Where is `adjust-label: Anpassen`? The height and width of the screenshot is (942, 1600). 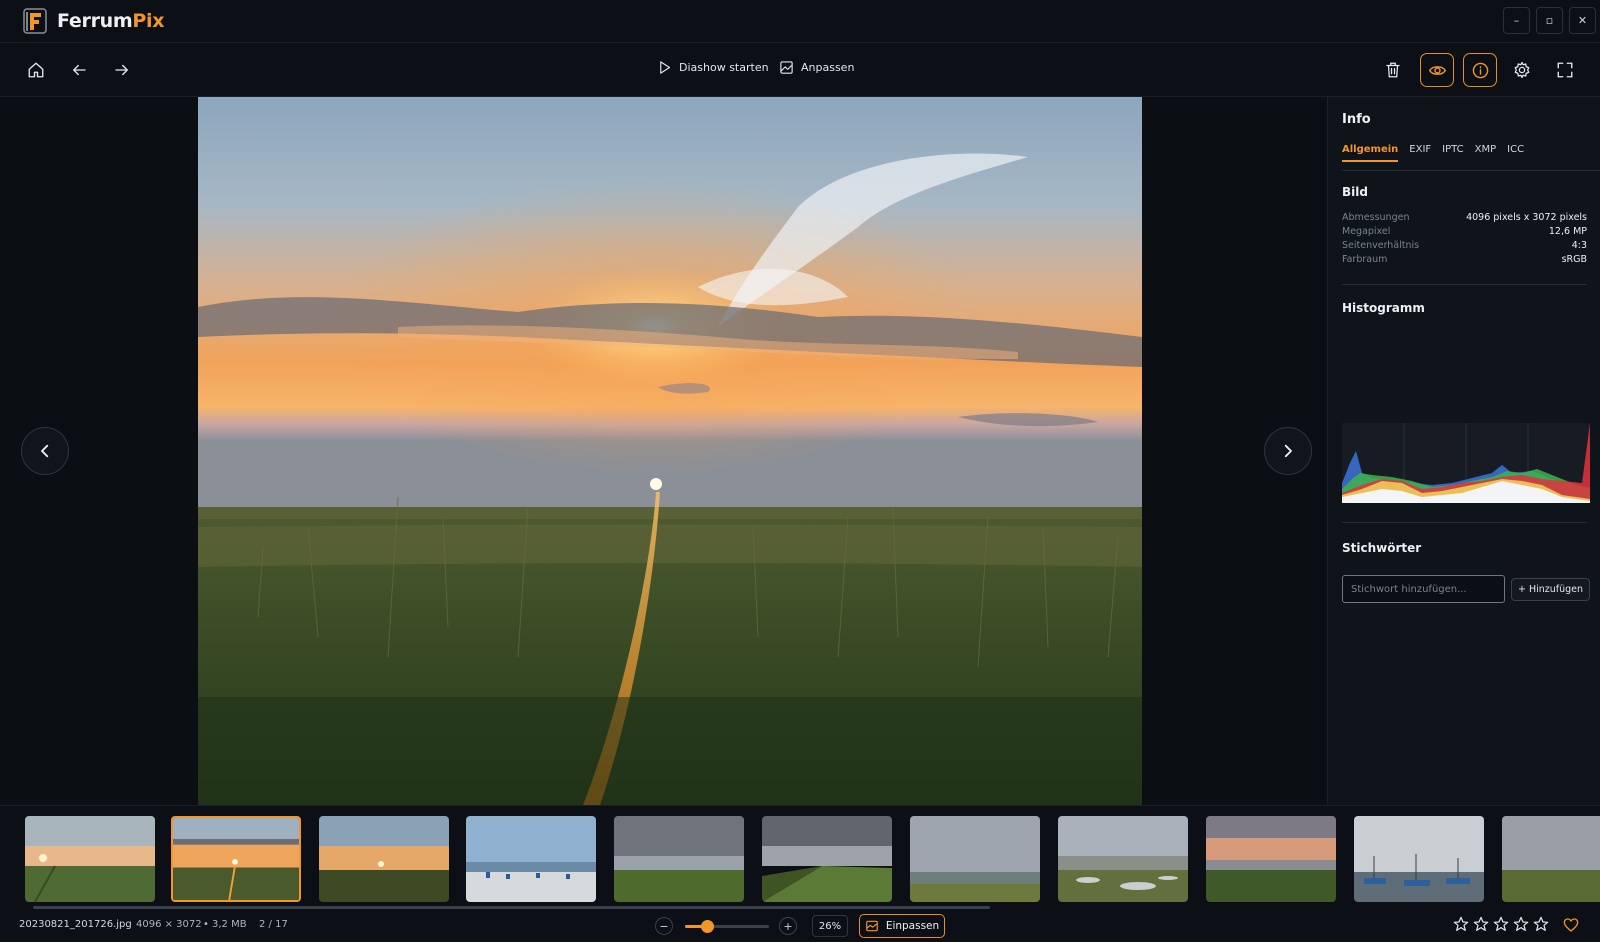 adjust-label: Anpassen is located at coordinates (828, 67).